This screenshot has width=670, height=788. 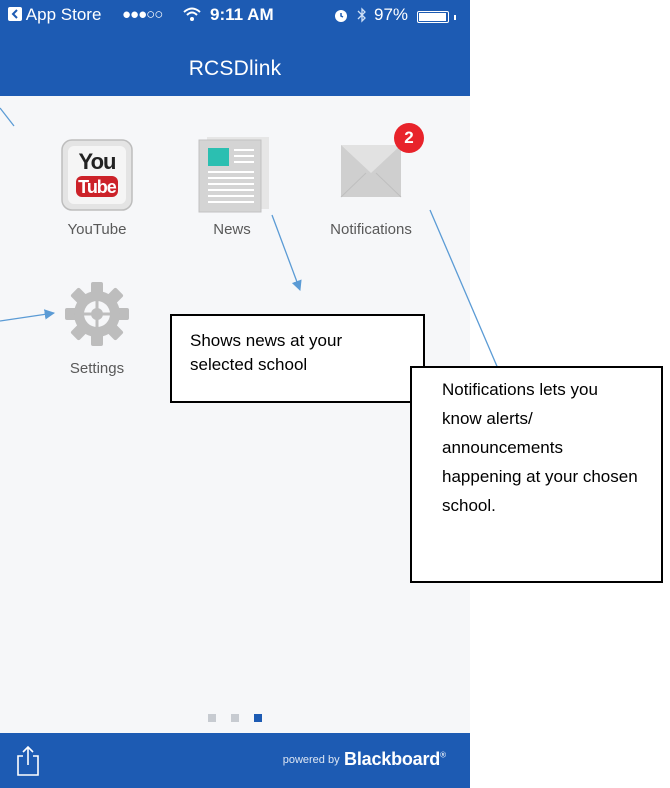 What do you see at coordinates (7, 117) in the screenshot?
I see `arrow-to-youtube` at bounding box center [7, 117].